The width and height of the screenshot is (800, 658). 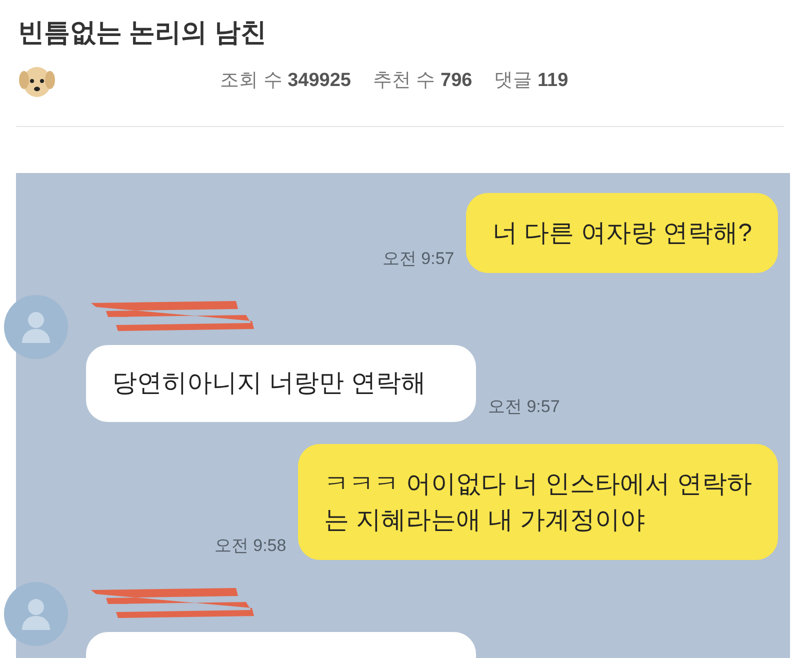 I want to click on post-stat: 조회 수 349925, so click(x=285, y=80).